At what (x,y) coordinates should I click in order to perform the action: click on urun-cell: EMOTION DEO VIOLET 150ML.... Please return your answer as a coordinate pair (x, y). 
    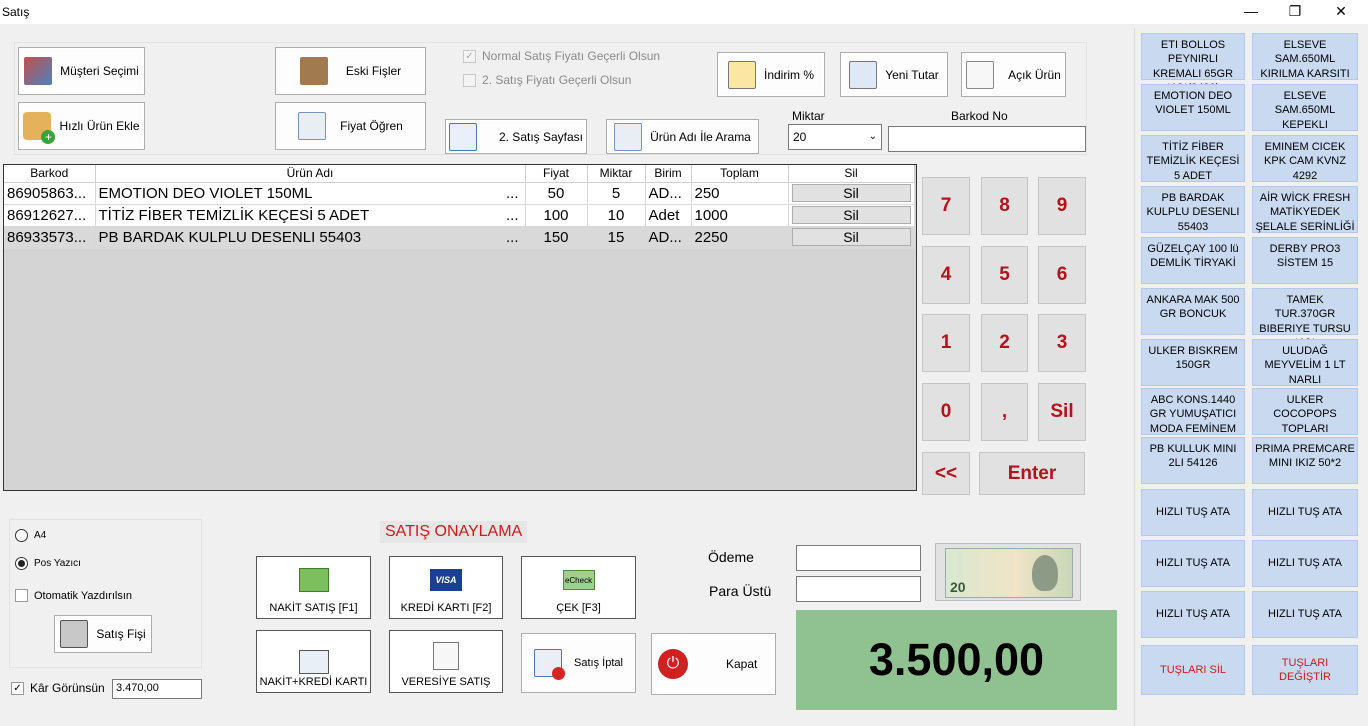
    Looking at the image, I should click on (310, 193).